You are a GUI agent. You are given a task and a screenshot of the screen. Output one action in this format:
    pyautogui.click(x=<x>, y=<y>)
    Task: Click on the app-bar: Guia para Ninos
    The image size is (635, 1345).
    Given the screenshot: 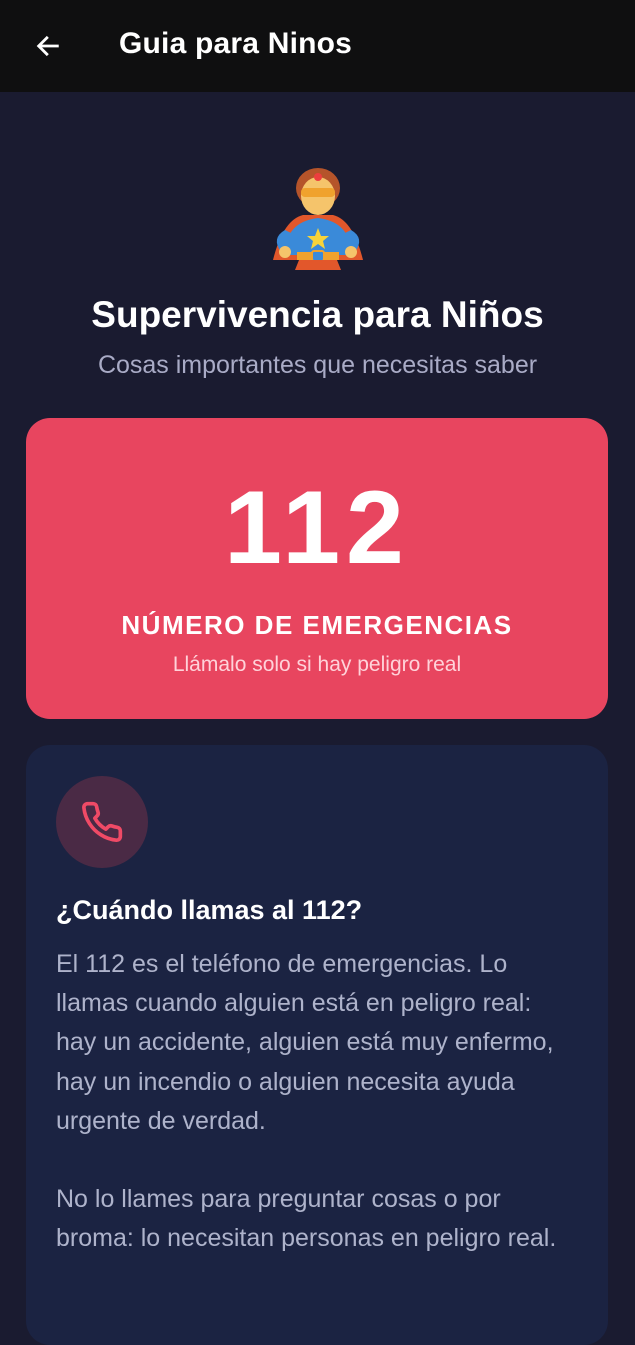 What is the action you would take?
    pyautogui.click(x=317, y=46)
    